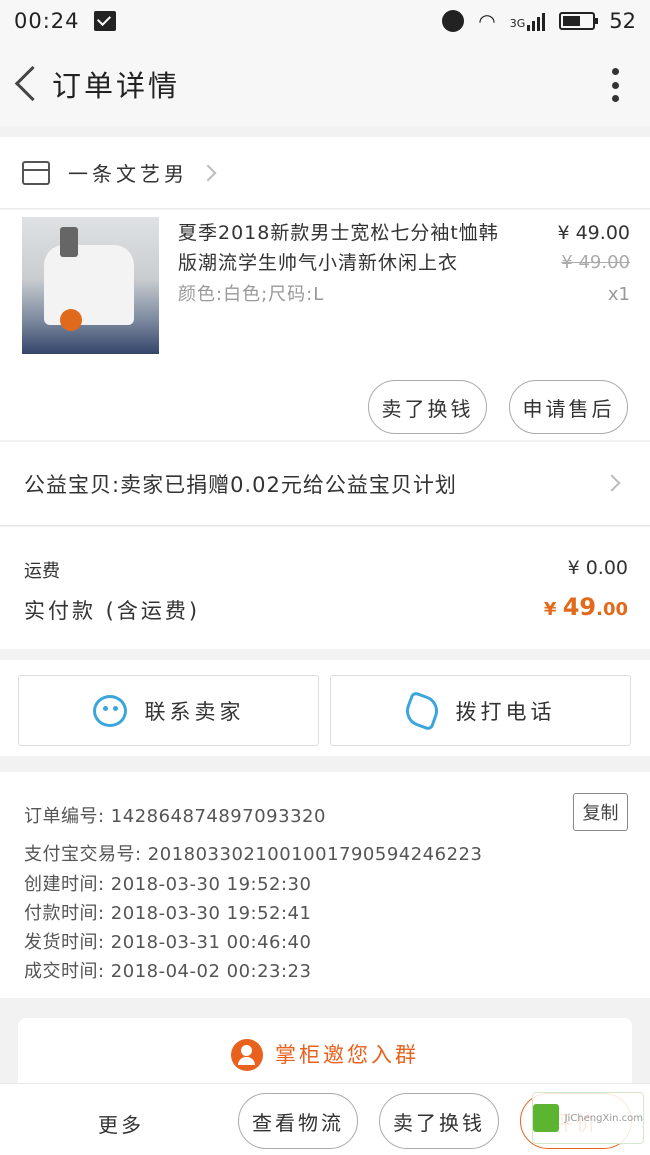 The image size is (650, 1155). What do you see at coordinates (568, 407) in the screenshot?
I see `after-sale-button: 申请售后` at bounding box center [568, 407].